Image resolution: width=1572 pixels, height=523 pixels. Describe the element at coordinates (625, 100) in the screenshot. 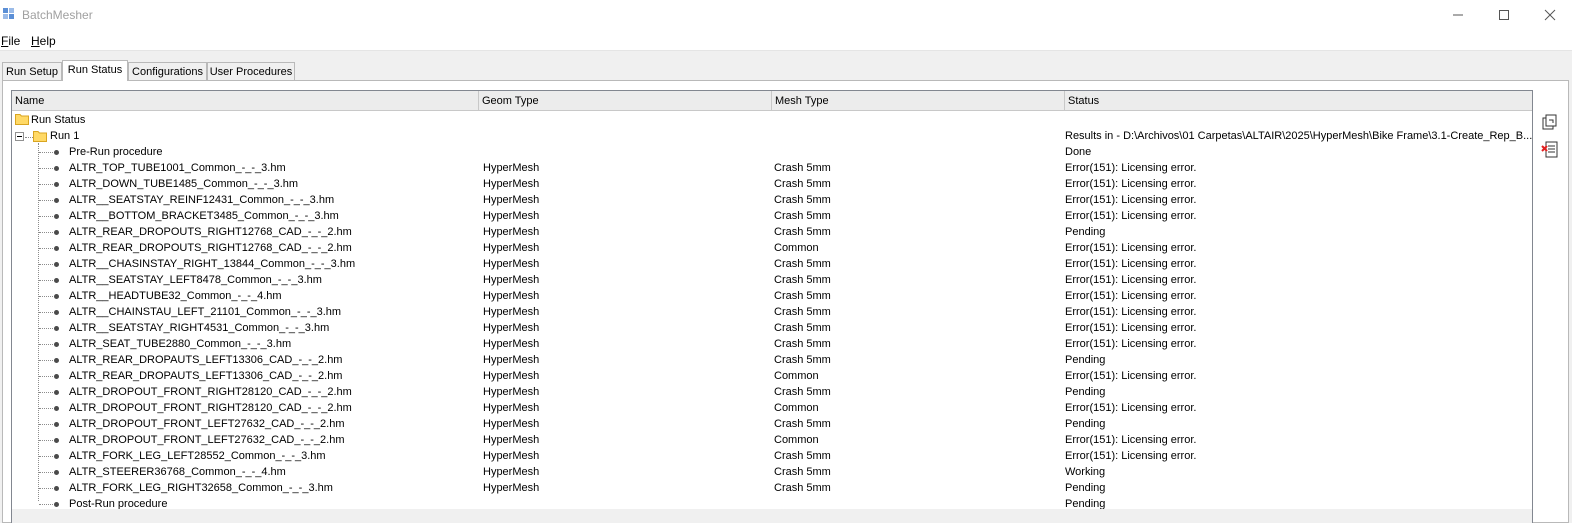

I see `column-header-geom-type: Geom Type` at that location.